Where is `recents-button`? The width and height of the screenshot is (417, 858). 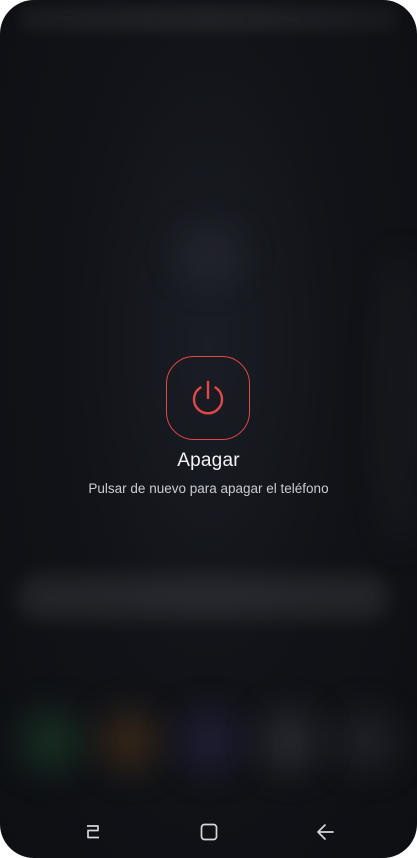
recents-button is located at coordinates (93, 832).